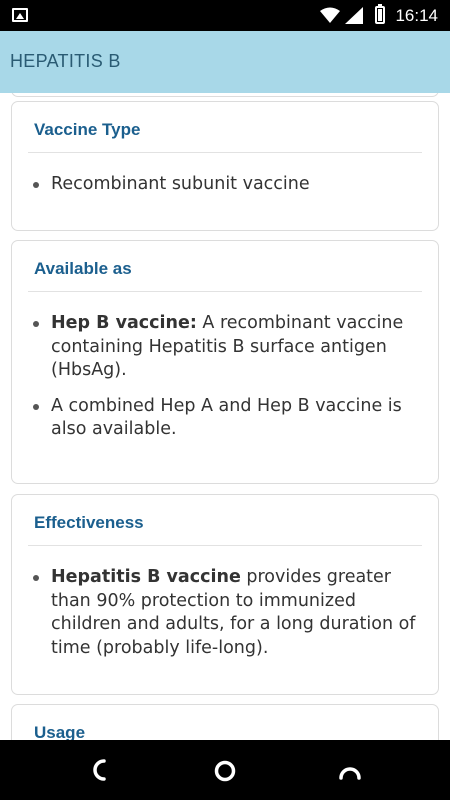 The width and height of the screenshot is (450, 800). What do you see at coordinates (146, 577) in the screenshot?
I see `list-item-bold: Hepatitis B vaccine` at bounding box center [146, 577].